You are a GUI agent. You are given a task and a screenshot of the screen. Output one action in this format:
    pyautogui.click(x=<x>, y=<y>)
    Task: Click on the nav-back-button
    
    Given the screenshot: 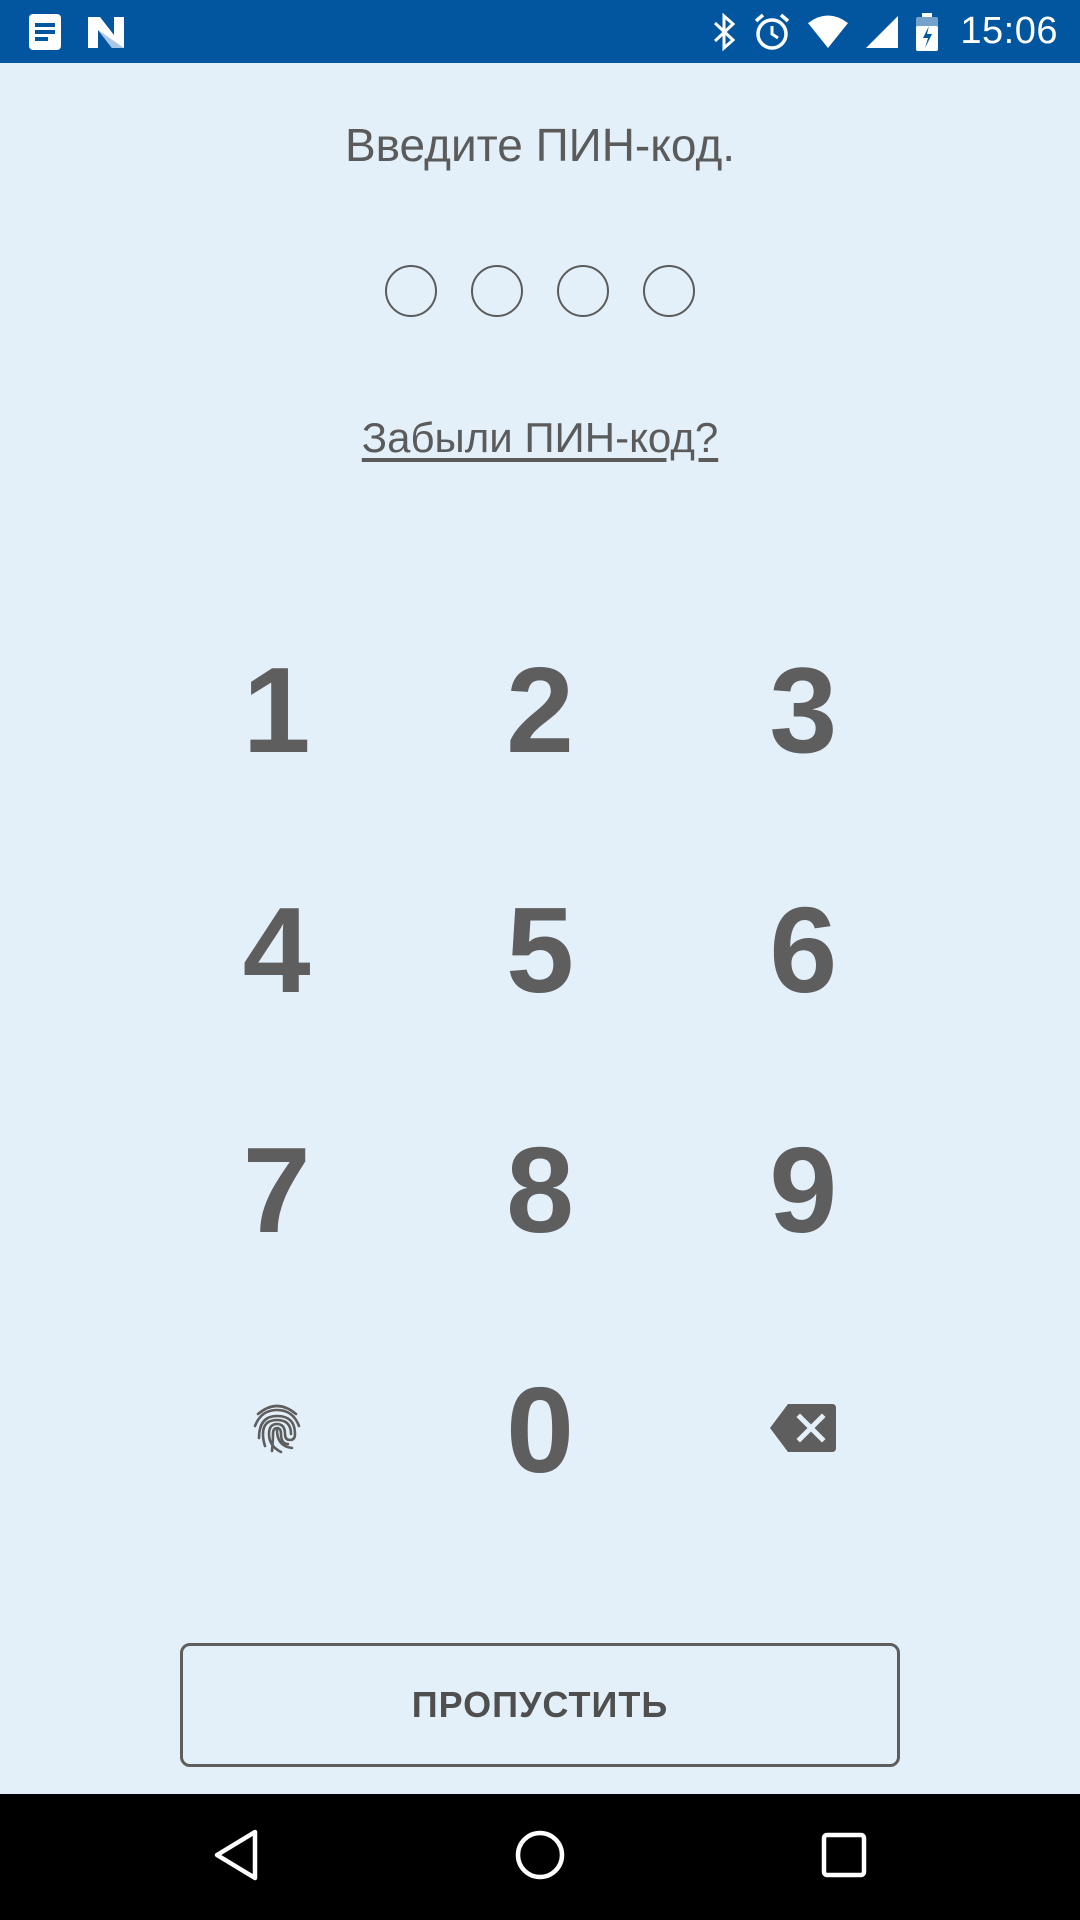 What is the action you would take?
    pyautogui.click(x=236, y=1857)
    